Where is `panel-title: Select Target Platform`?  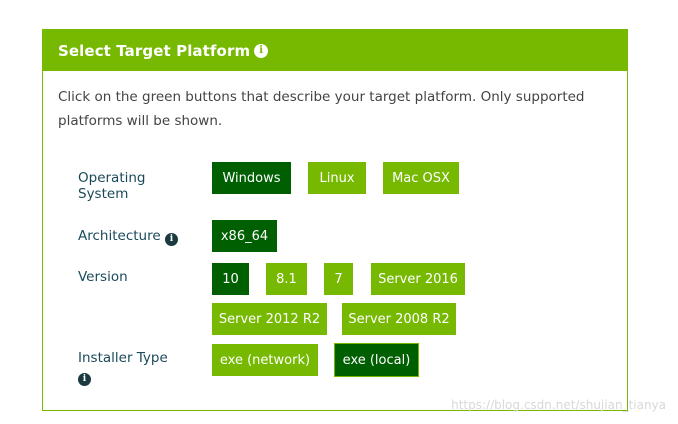 panel-title: Select Target Platform is located at coordinates (154, 50).